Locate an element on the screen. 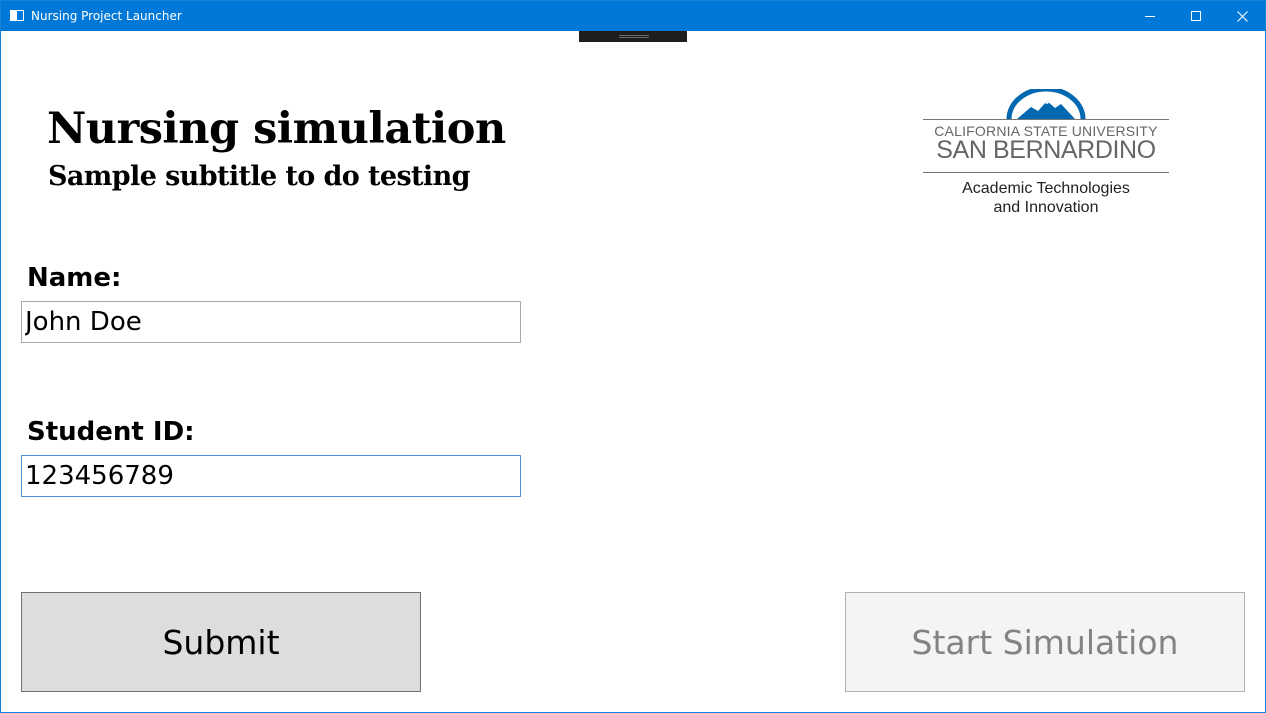 The width and height of the screenshot is (1266, 713). maximize-icon is located at coordinates (1196, 16).